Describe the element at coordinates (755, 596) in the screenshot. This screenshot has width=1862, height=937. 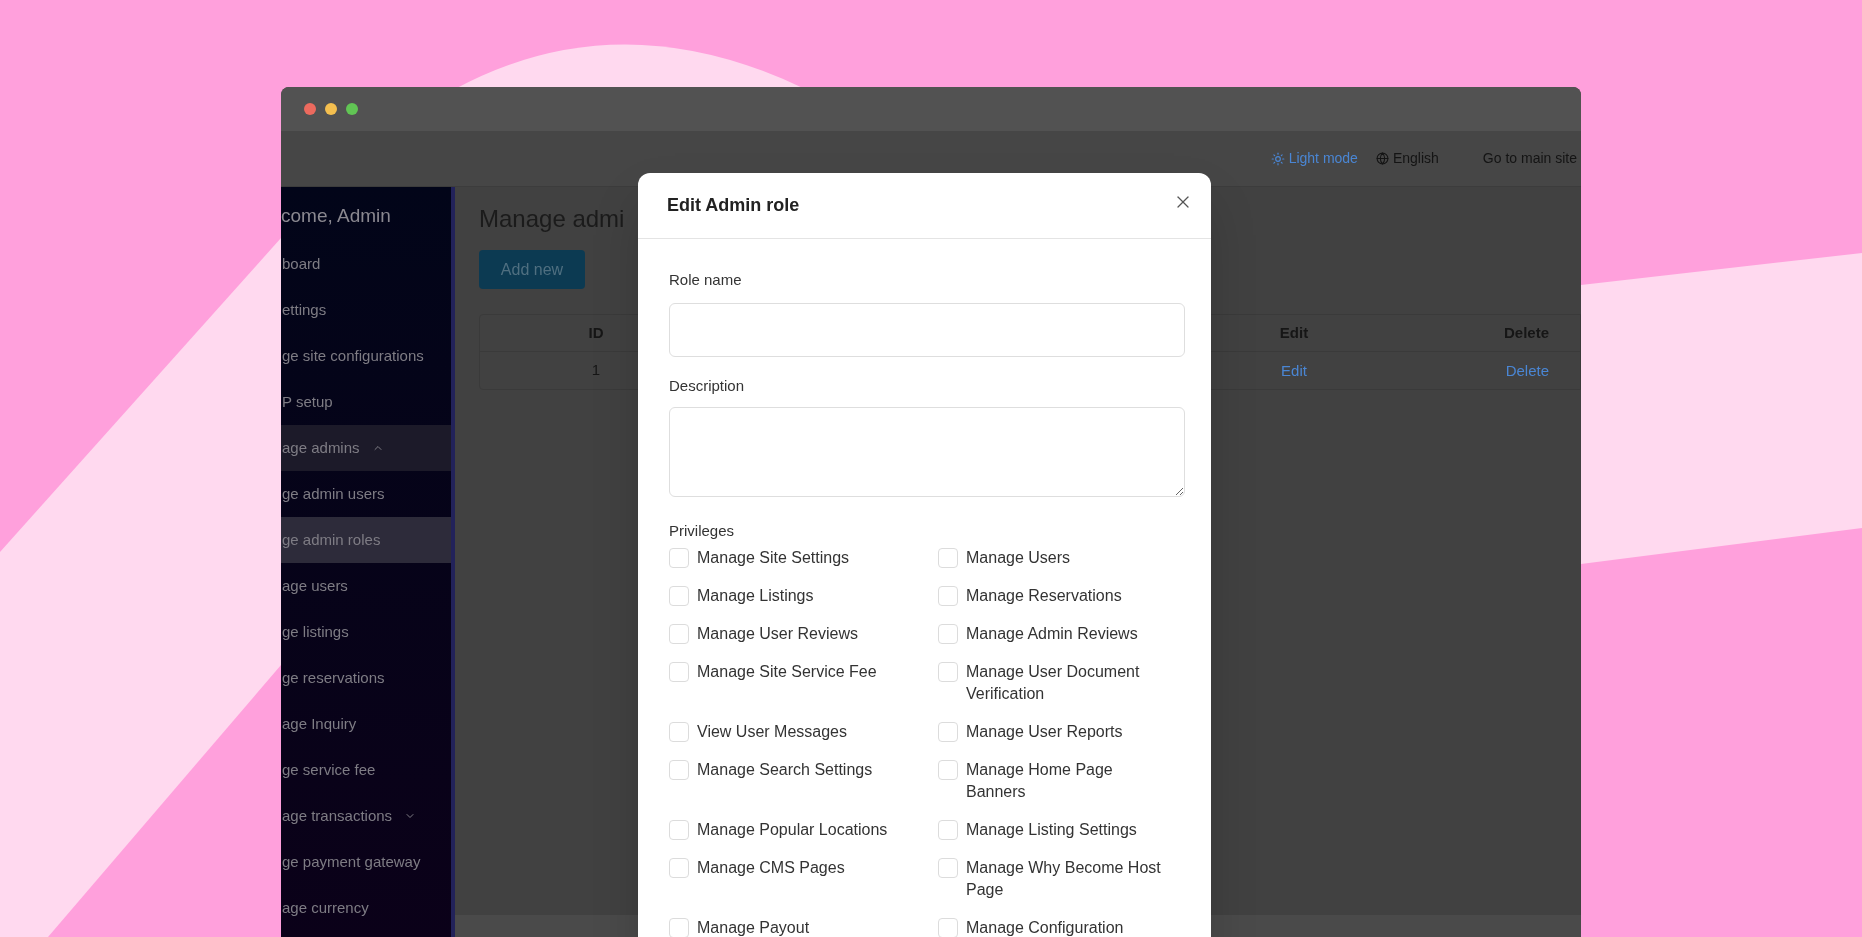
I see `privilege-label: Manage Listings` at that location.